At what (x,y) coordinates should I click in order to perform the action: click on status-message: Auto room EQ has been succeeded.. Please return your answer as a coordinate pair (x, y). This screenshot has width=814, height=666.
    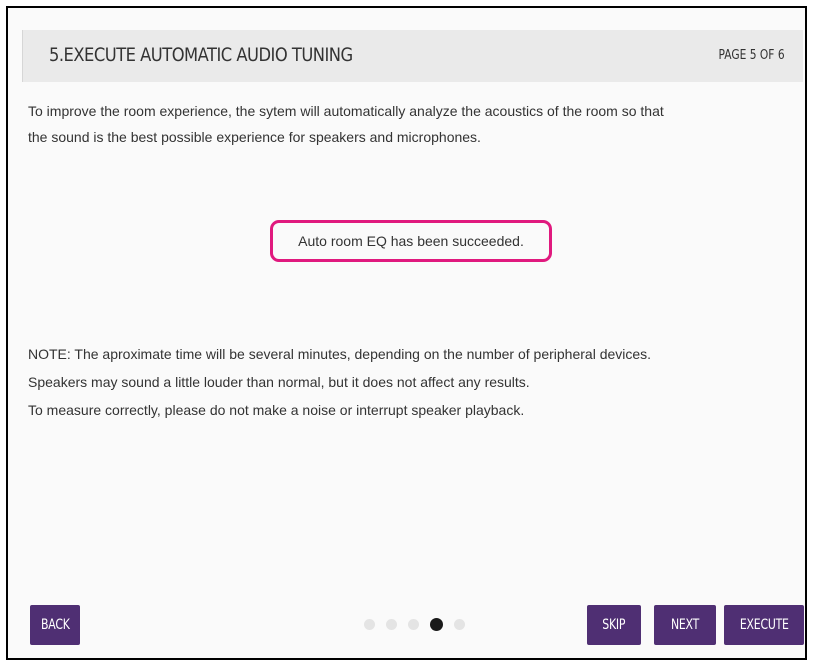
    Looking at the image, I should click on (411, 241).